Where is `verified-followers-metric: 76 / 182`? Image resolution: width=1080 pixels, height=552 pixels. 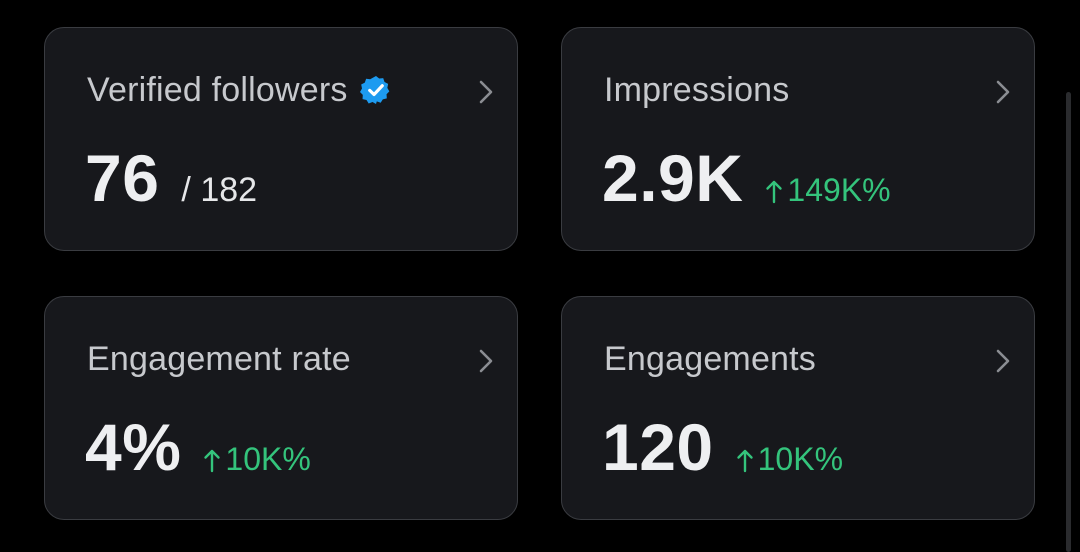
verified-followers-metric: 76 / 182 is located at coordinates (171, 180).